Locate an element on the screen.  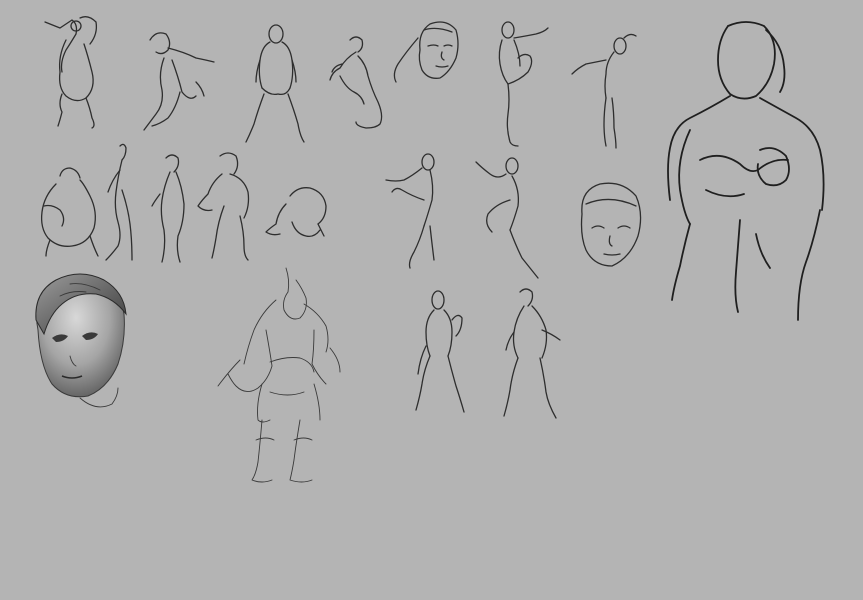
side-kick-pose-sketch is located at coordinates (604, 91).